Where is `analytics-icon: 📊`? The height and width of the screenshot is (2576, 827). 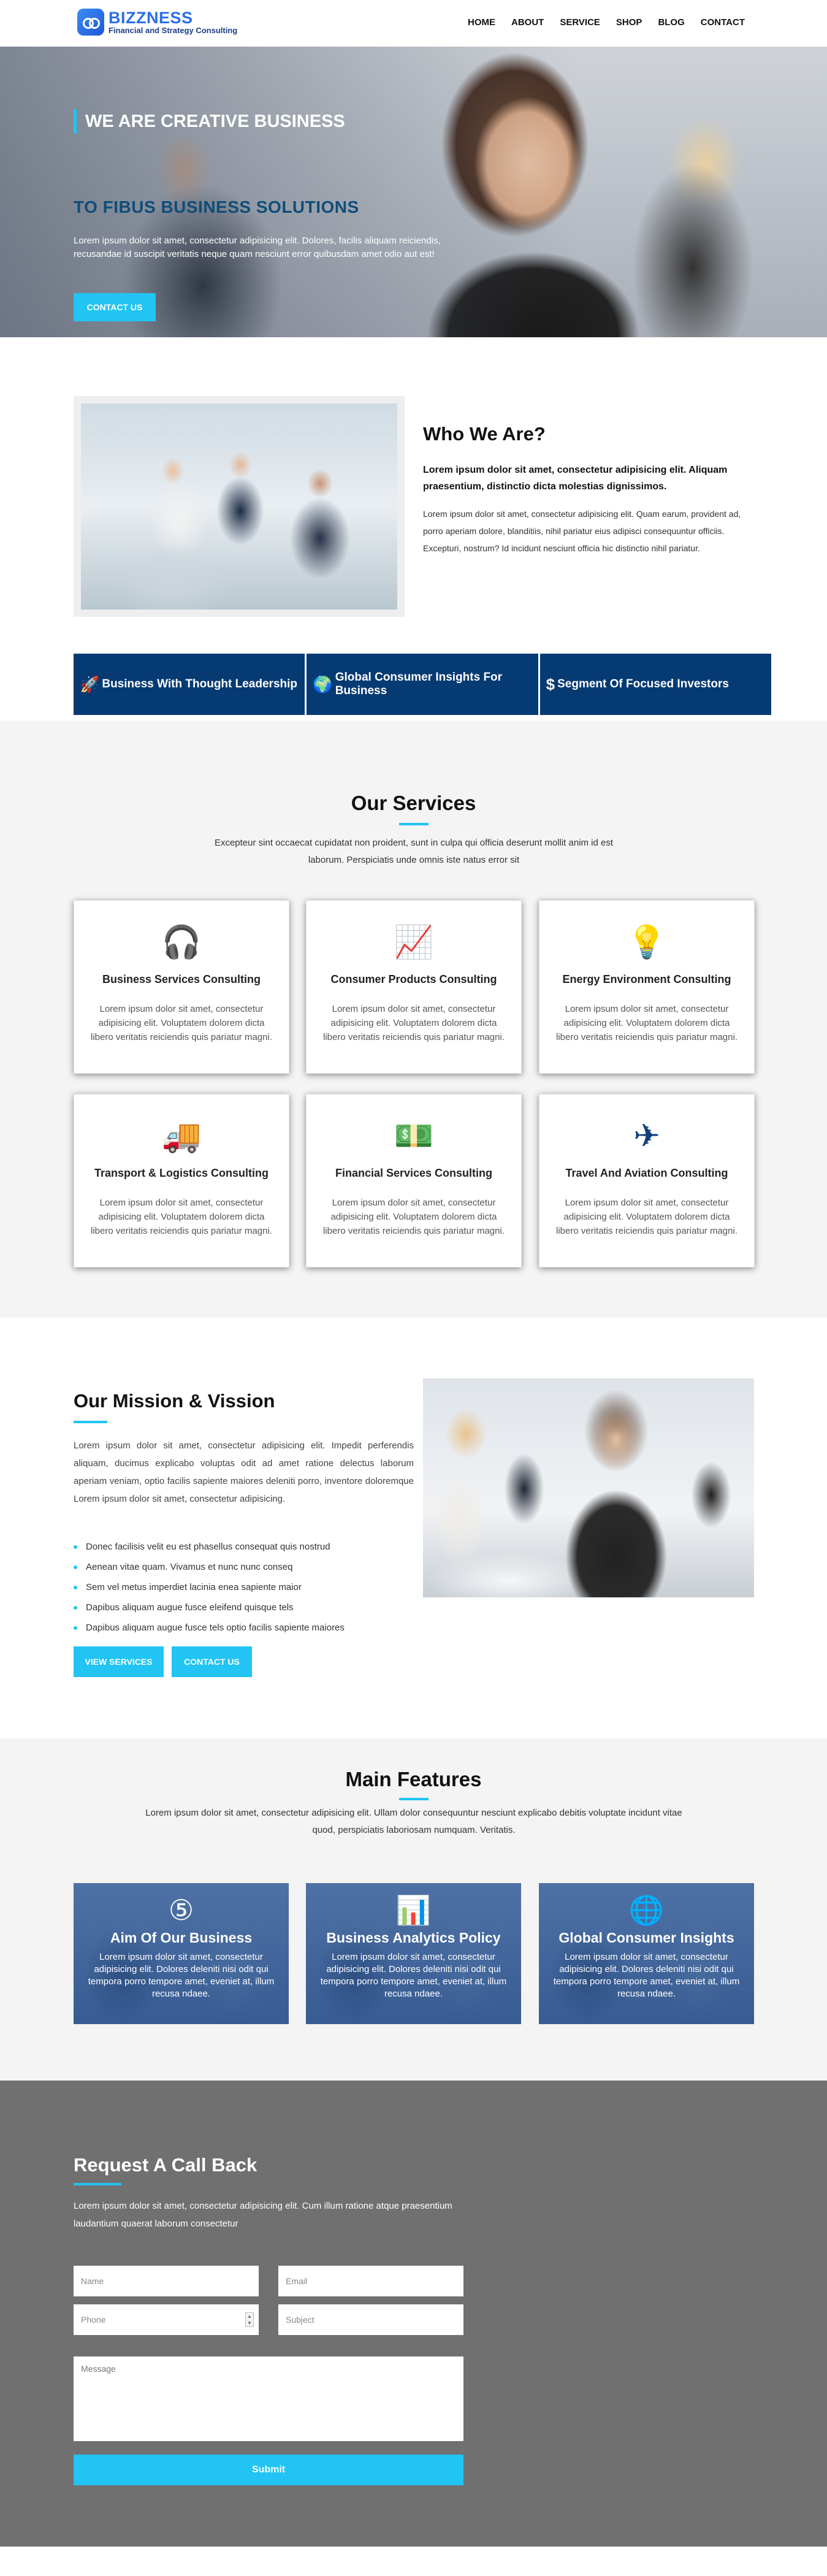 analytics-icon: 📊 is located at coordinates (414, 1910).